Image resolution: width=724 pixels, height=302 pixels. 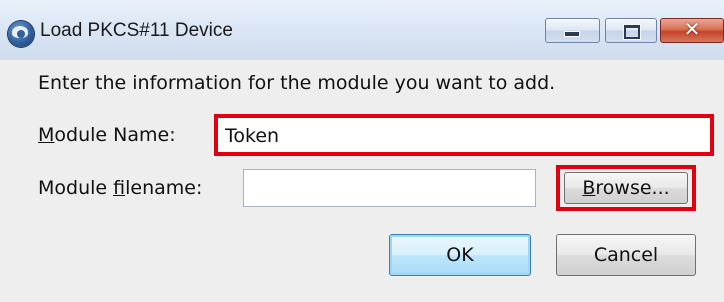 I want to click on window-title: Load PKCS#11 Device, so click(x=136, y=30).